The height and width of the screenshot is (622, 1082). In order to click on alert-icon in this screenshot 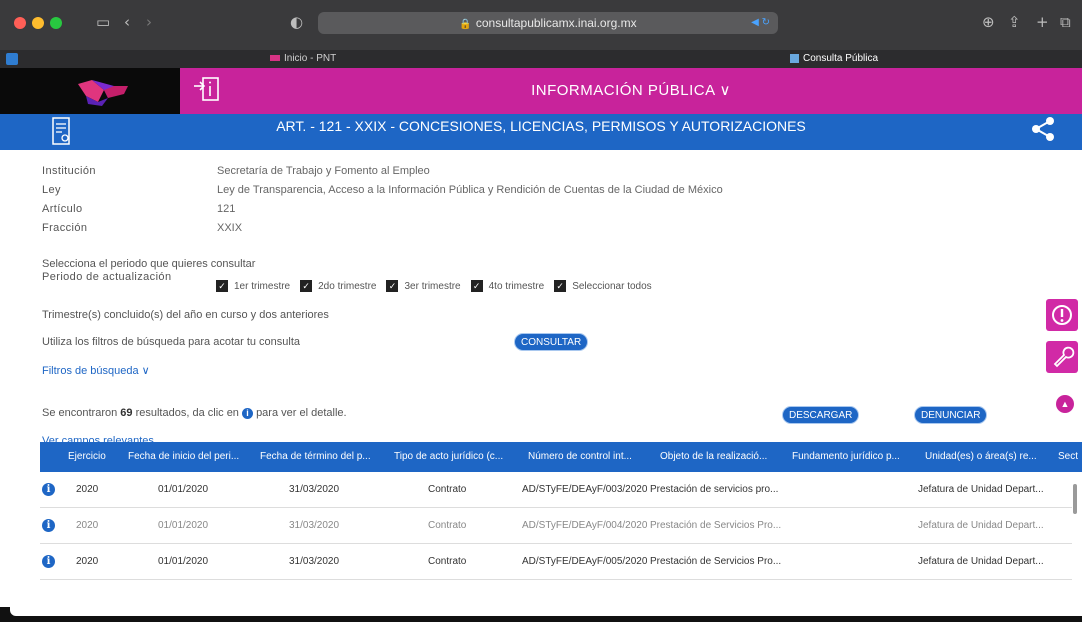, I will do `click(1062, 315)`.